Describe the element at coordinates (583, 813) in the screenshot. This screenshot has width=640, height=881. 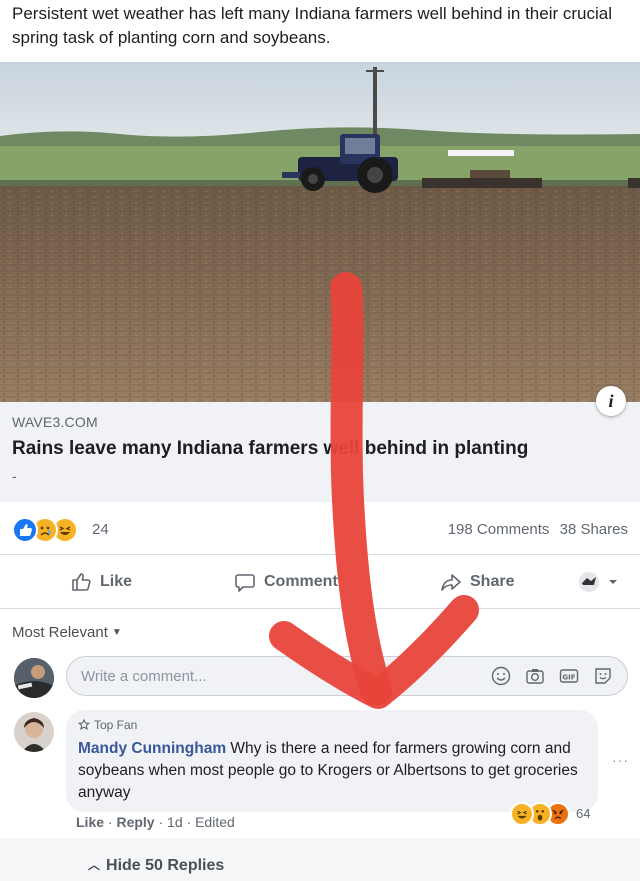
I see `comment-reaction-count: 64` at that location.